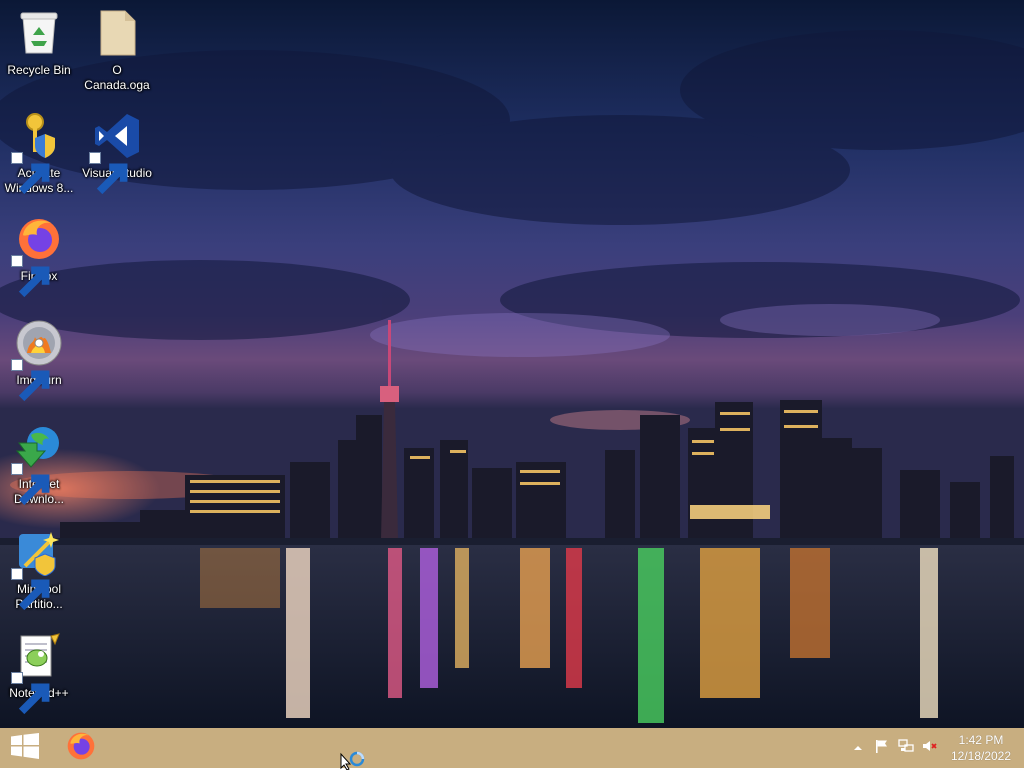  Describe the element at coordinates (39, 33) in the screenshot. I see `recycle-bin-icon` at that location.